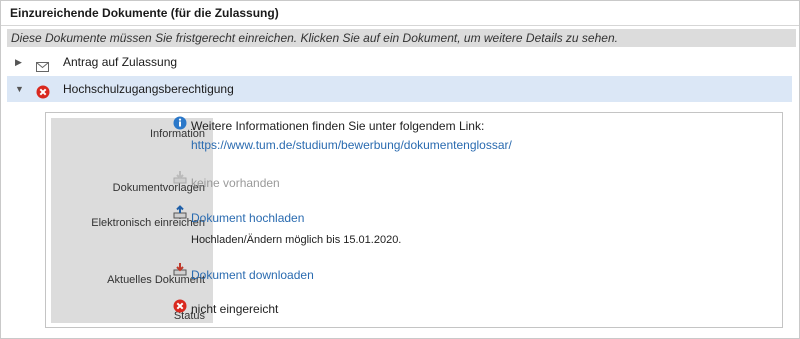 The image size is (800, 339). Describe the element at coordinates (235, 309) in the screenshot. I see `status-value: nicht eingereicht` at that location.